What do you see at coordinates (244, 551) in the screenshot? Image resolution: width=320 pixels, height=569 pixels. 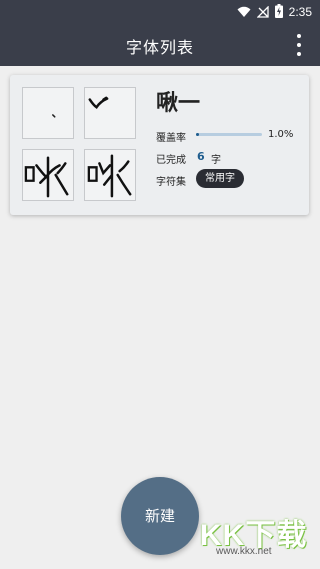 I see `watermark-url: www.kkx.net` at bounding box center [244, 551].